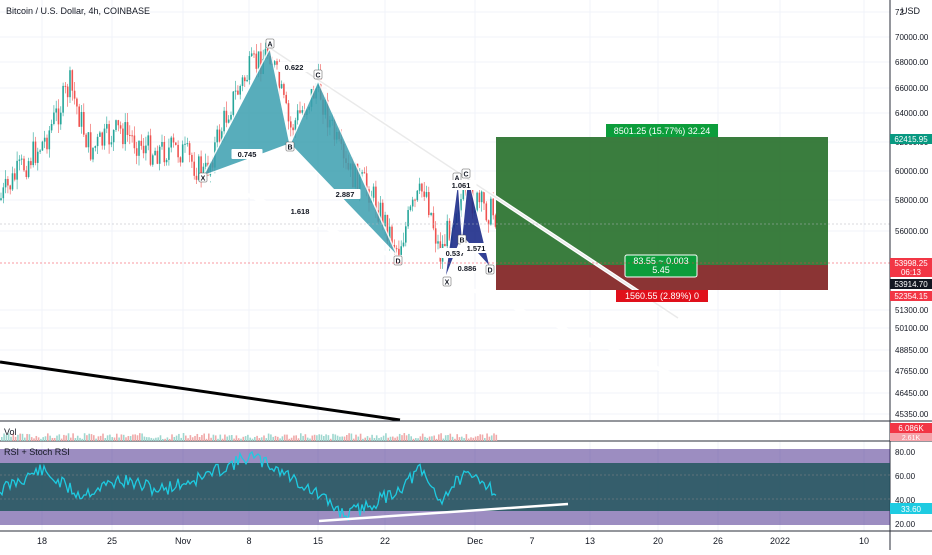  I want to click on harmonic-point-label: B, so click(289, 148).